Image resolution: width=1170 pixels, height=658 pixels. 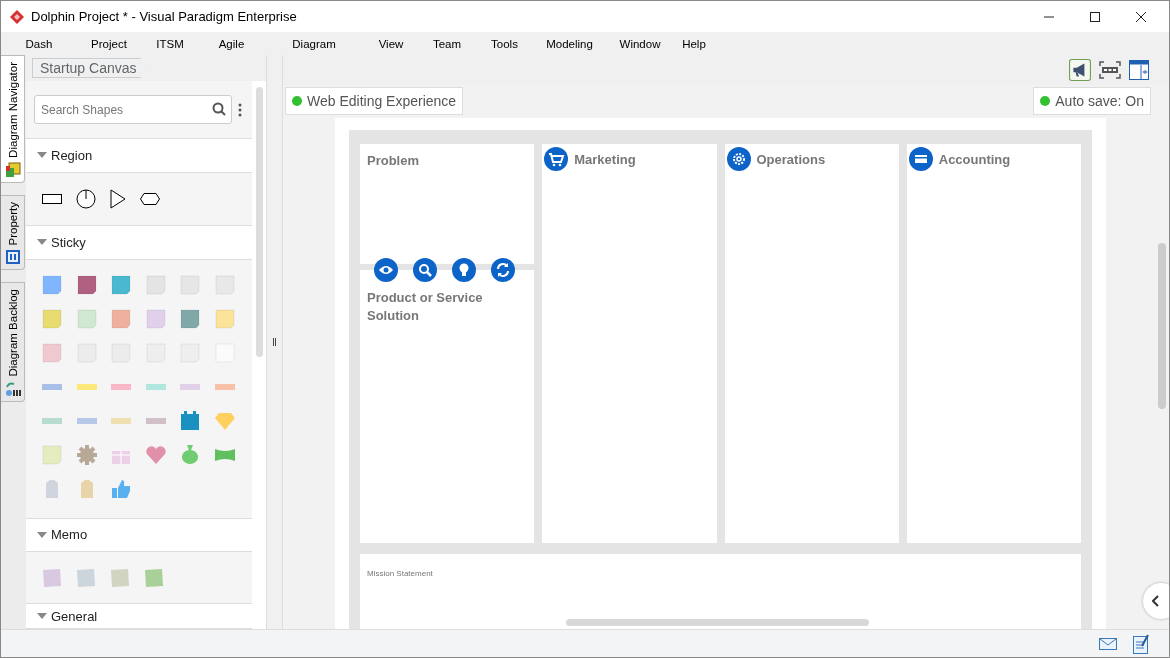 What do you see at coordinates (791, 159) in the screenshot?
I see `block-title: Operations` at bounding box center [791, 159].